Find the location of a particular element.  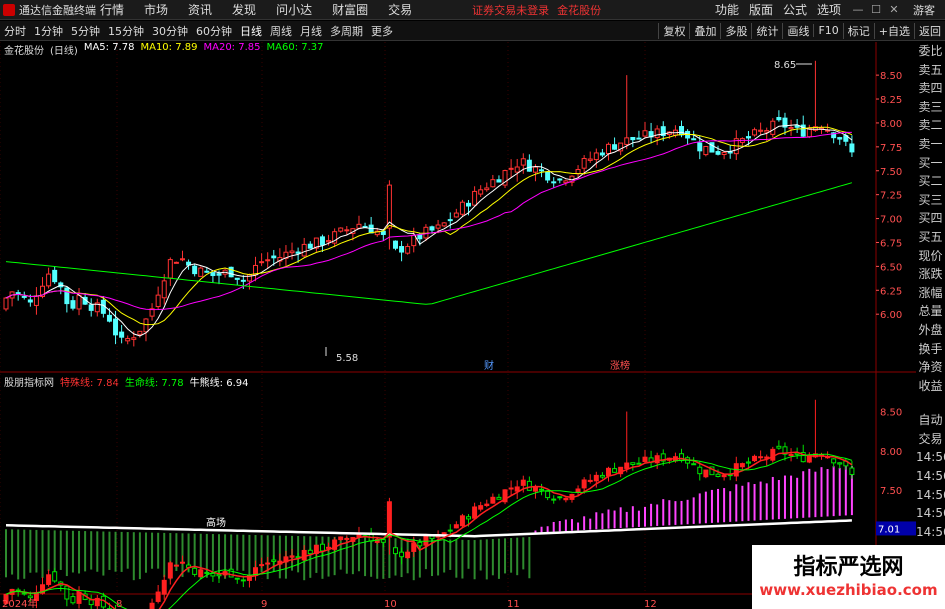

tab-period-6: 日线 is located at coordinates (251, 31).